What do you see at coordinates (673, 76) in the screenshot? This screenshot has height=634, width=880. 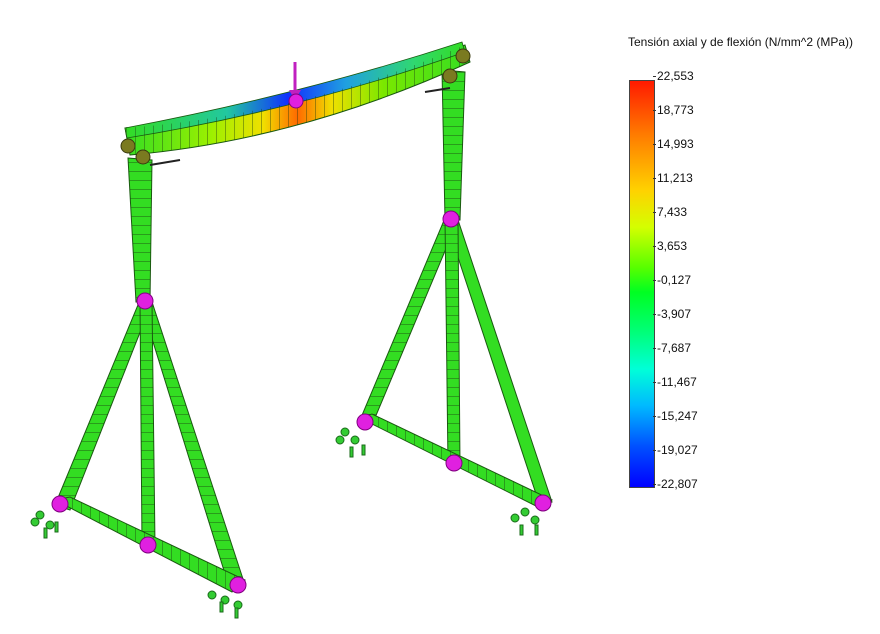 I see `legend-tick-label: 22,553` at bounding box center [673, 76].